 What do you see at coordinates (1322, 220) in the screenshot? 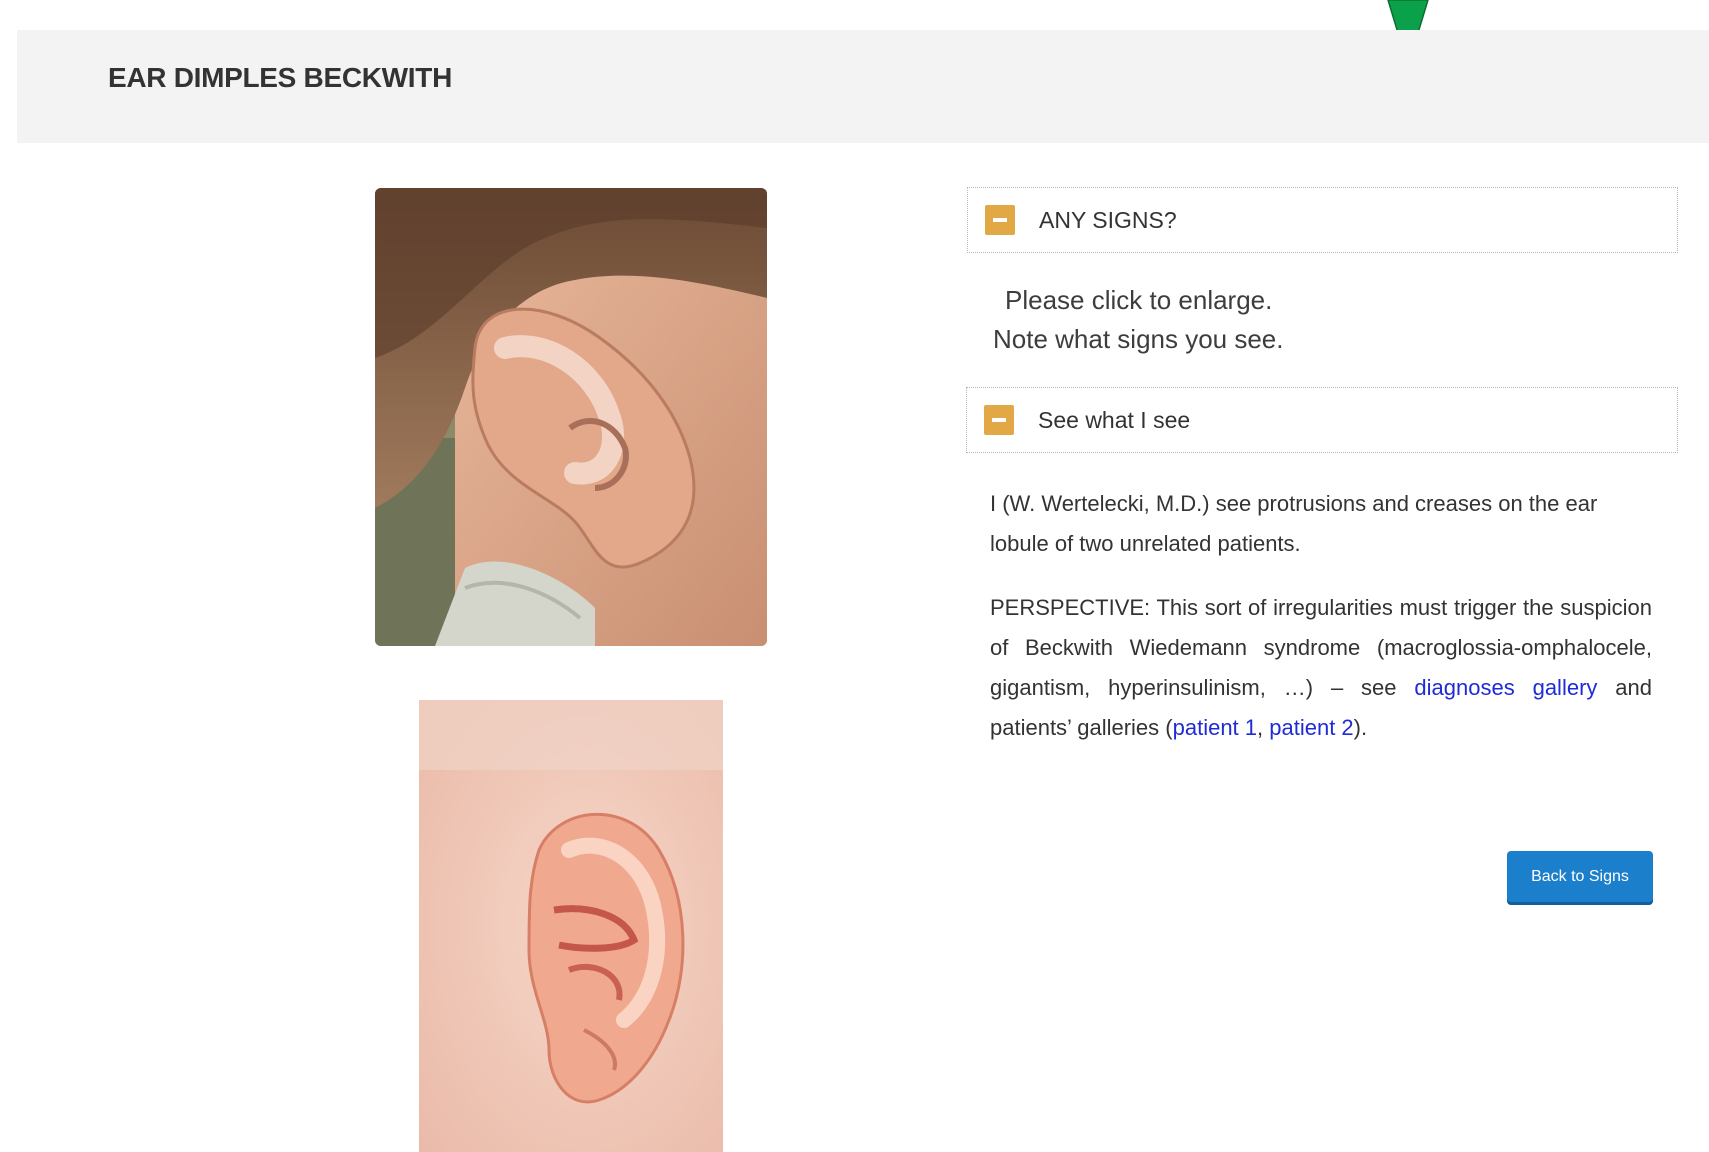
I see `accordion-any-signs: ANY SIGNS?` at bounding box center [1322, 220].